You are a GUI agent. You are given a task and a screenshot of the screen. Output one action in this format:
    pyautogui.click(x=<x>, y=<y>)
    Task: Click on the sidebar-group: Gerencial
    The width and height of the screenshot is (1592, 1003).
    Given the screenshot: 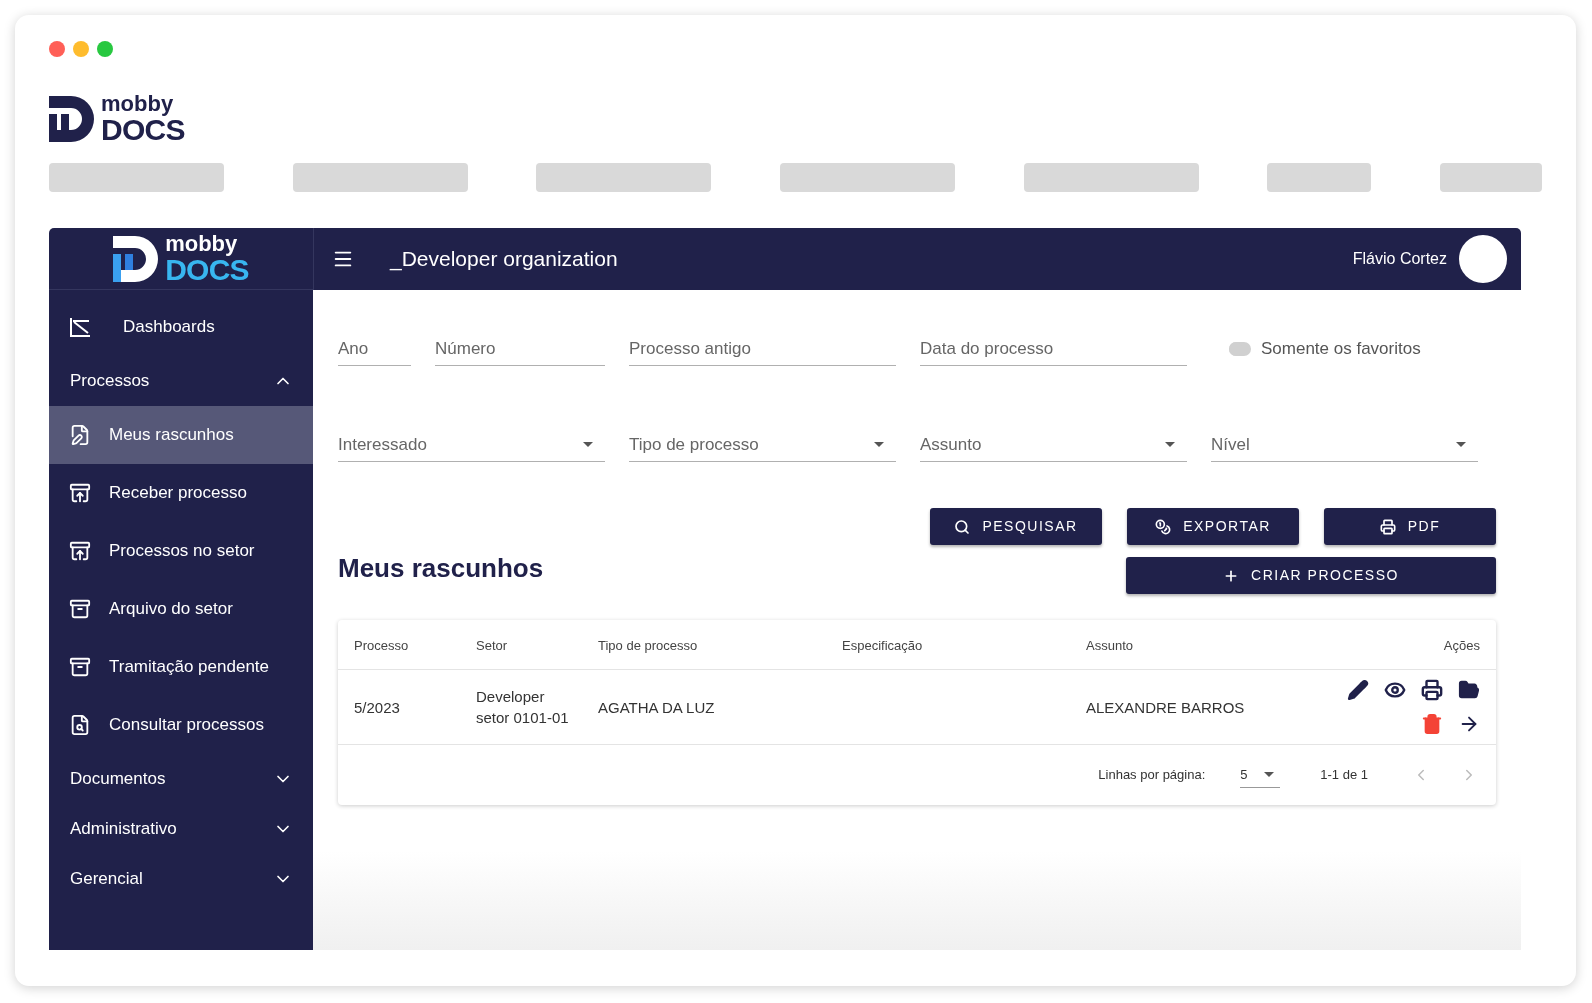 What is the action you would take?
    pyautogui.click(x=181, y=879)
    